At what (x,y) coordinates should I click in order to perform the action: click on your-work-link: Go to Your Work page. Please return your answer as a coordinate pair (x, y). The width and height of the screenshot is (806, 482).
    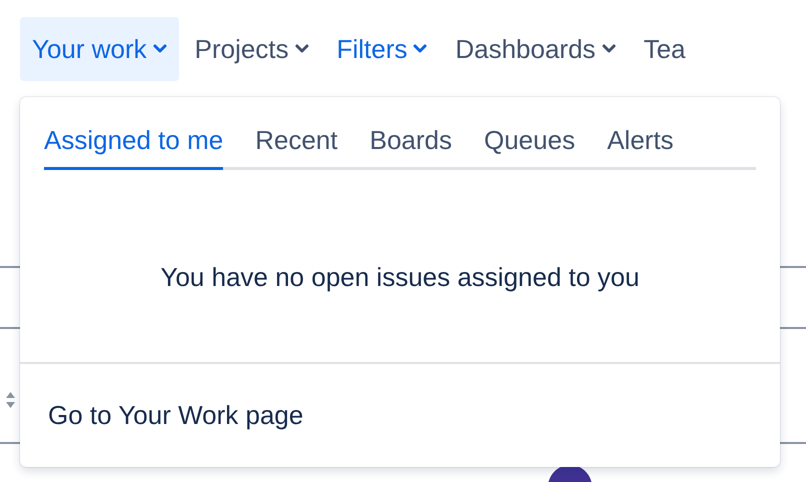
    Looking at the image, I should click on (176, 415).